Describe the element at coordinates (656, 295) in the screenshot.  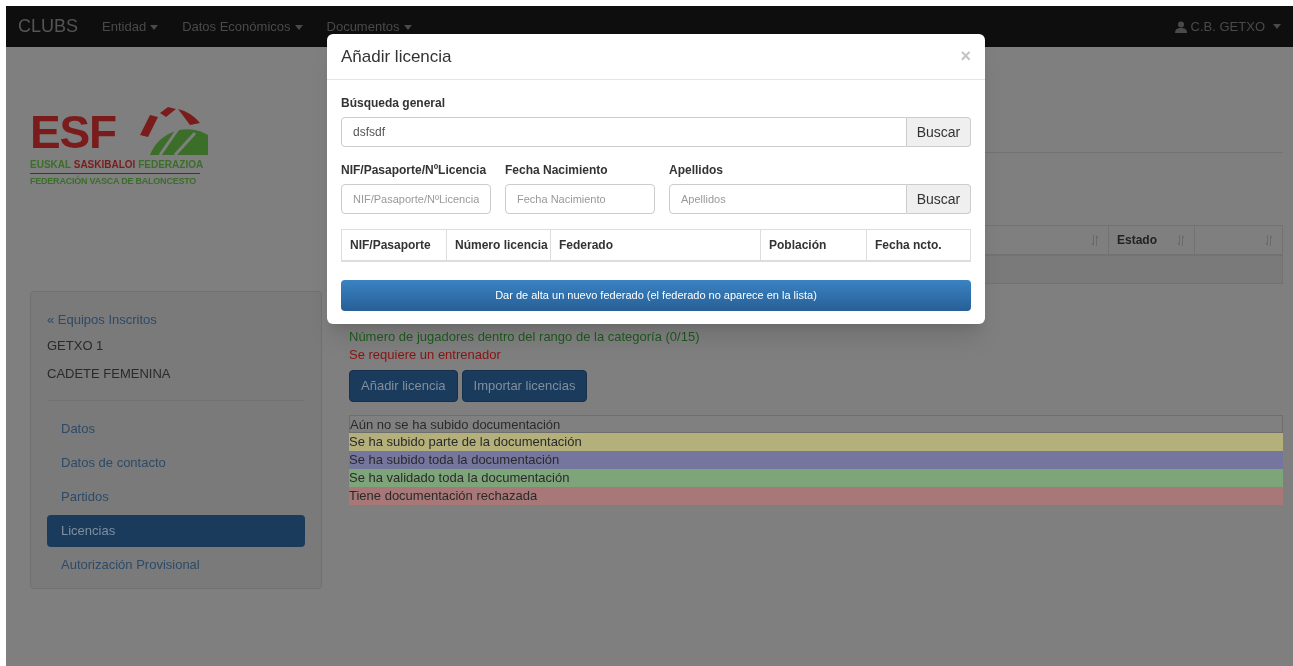
I see `new-member-button: Dar de alta un nuevo federado (el federado no aparece en la lista)` at that location.